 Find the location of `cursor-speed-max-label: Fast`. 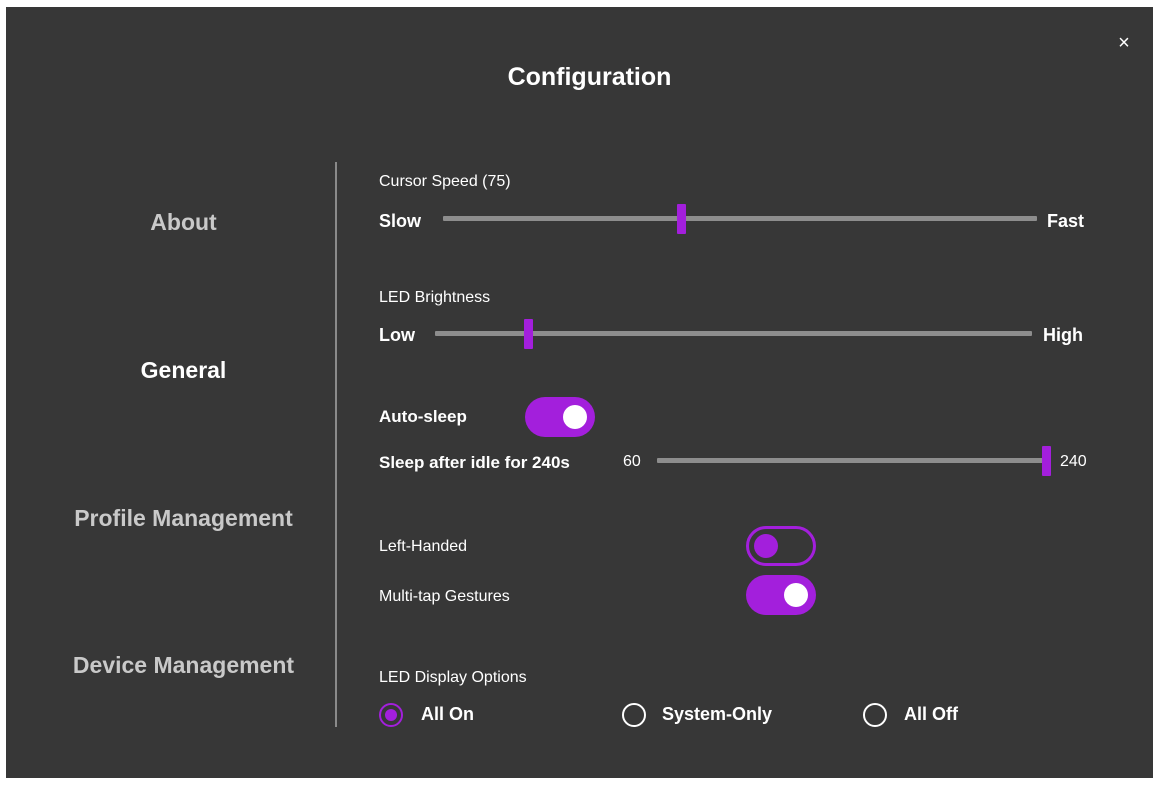

cursor-speed-max-label: Fast is located at coordinates (1066, 221).